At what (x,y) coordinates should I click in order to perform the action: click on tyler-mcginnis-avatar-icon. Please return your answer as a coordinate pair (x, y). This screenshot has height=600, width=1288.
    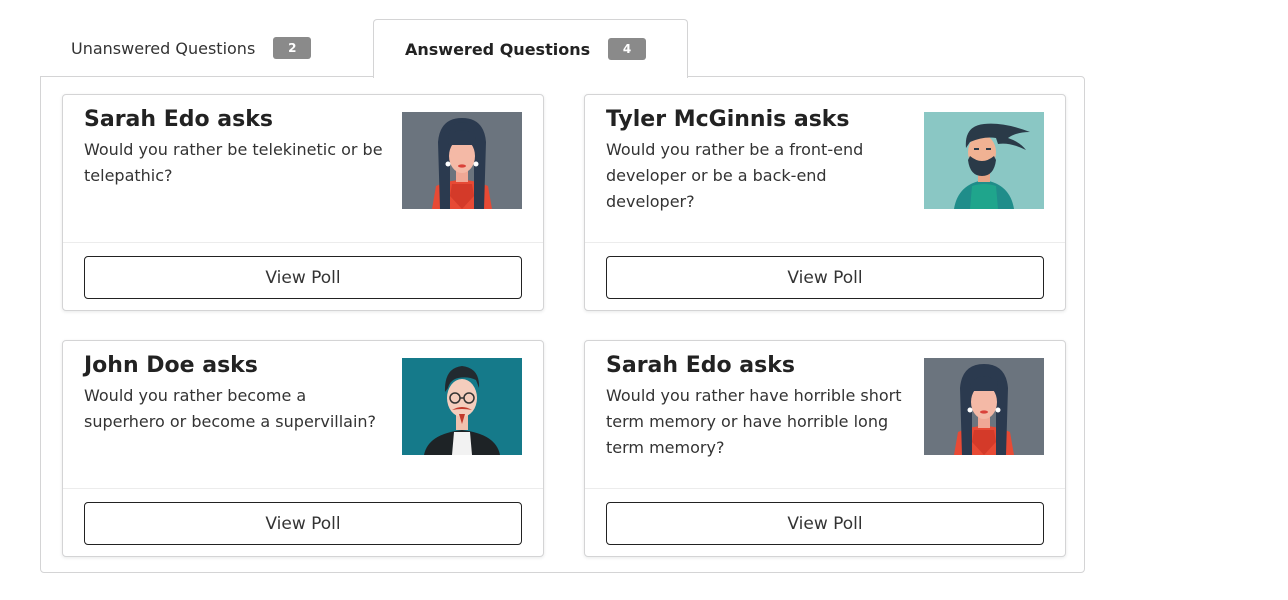
    Looking at the image, I should click on (984, 160).